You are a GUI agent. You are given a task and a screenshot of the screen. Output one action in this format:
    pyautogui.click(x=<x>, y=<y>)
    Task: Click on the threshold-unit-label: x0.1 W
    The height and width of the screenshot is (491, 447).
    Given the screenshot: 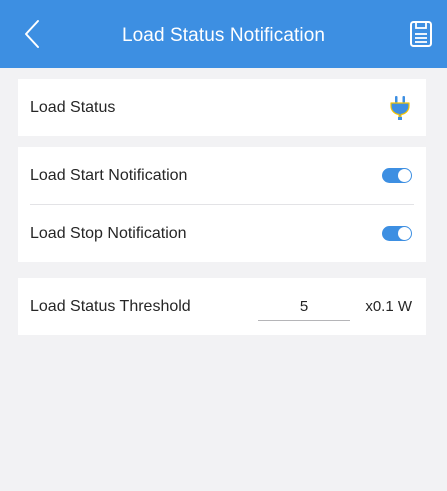 What is the action you would take?
    pyautogui.click(x=388, y=306)
    